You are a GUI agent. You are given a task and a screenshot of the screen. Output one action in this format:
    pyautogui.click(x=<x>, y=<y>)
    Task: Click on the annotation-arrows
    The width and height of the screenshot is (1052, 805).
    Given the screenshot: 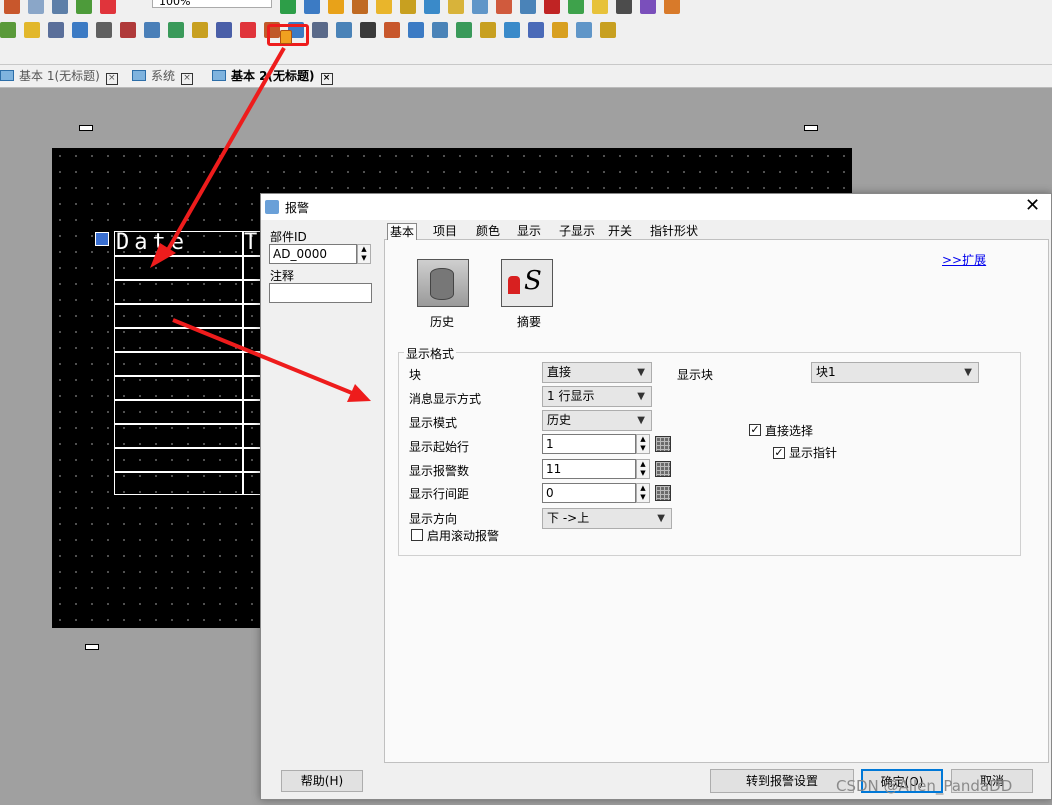 What is the action you would take?
    pyautogui.click(x=260, y=224)
    